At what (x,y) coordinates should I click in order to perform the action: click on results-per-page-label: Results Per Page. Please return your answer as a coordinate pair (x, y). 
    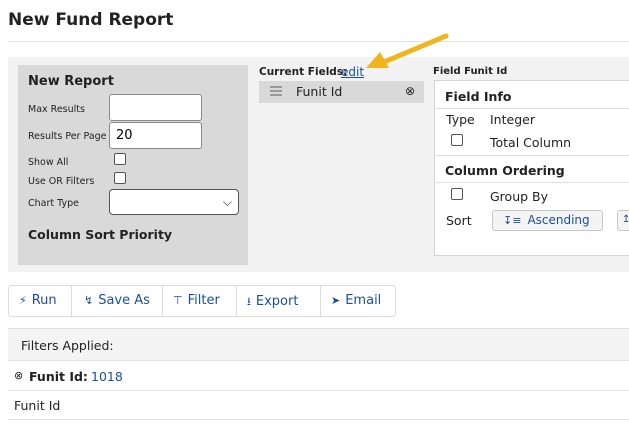
    Looking at the image, I should click on (67, 136).